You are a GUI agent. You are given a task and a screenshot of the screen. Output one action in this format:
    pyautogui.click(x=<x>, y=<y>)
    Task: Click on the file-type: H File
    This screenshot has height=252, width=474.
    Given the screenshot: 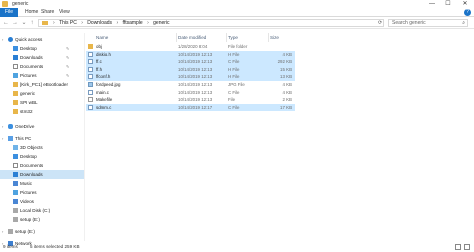 What is the action you would take?
    pyautogui.click(x=234, y=77)
    